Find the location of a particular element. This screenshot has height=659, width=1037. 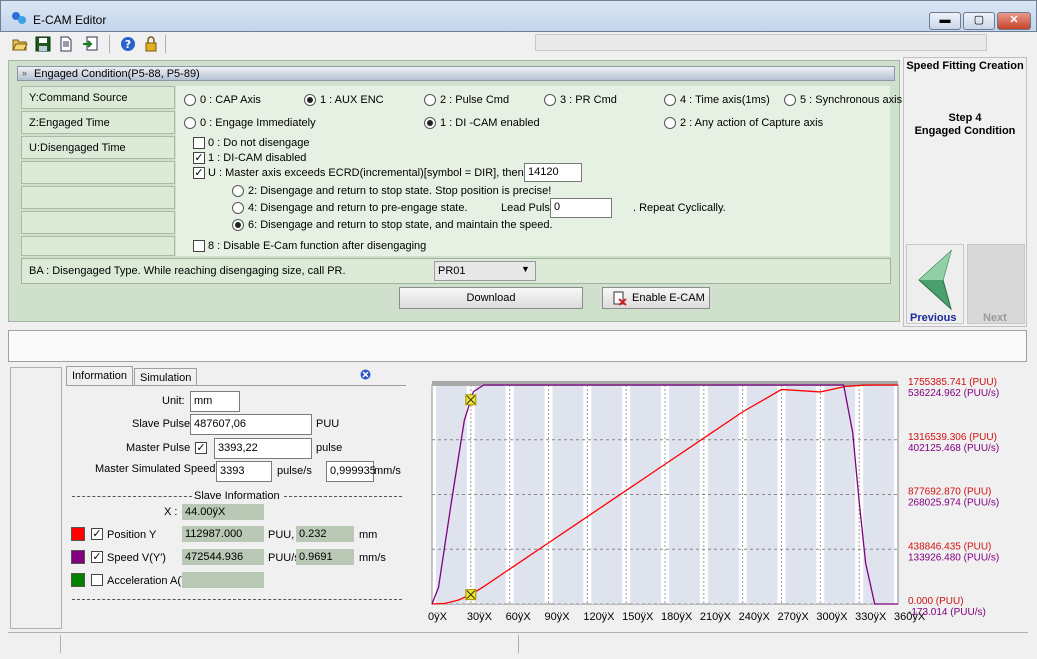

close-button: ✕ is located at coordinates (1014, 21).